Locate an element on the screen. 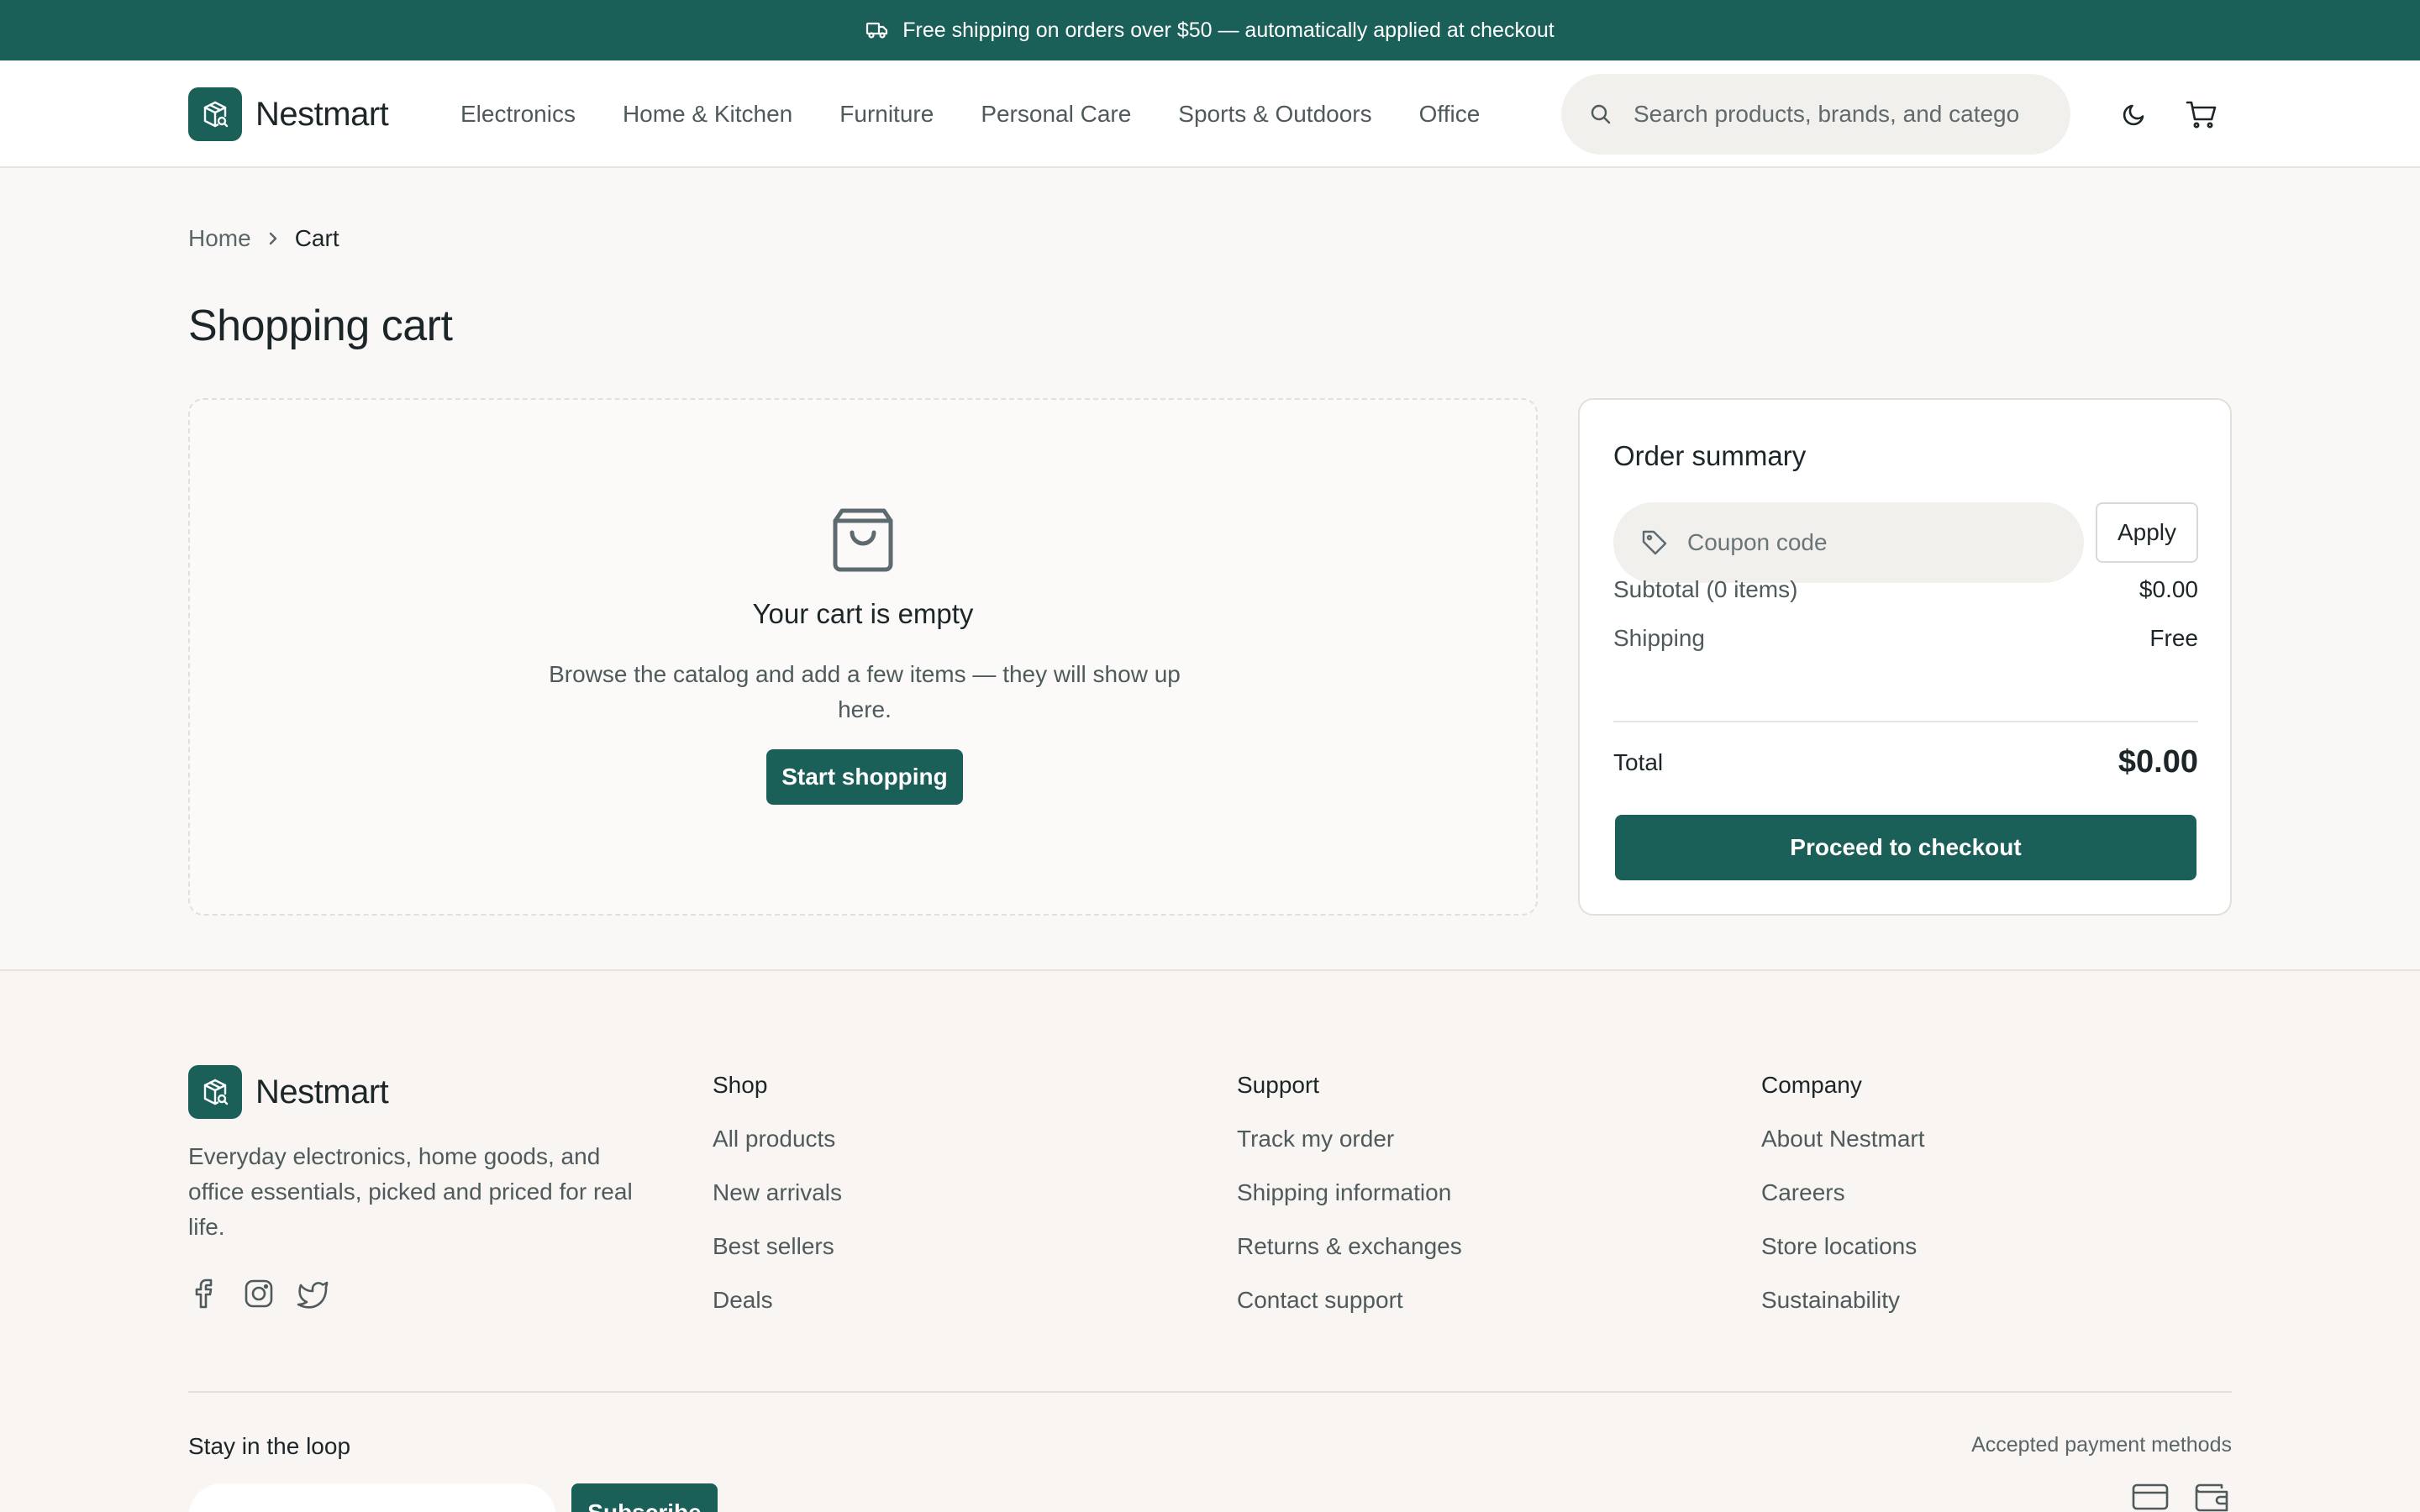  shipping-label: Shipping is located at coordinates (1659, 638).